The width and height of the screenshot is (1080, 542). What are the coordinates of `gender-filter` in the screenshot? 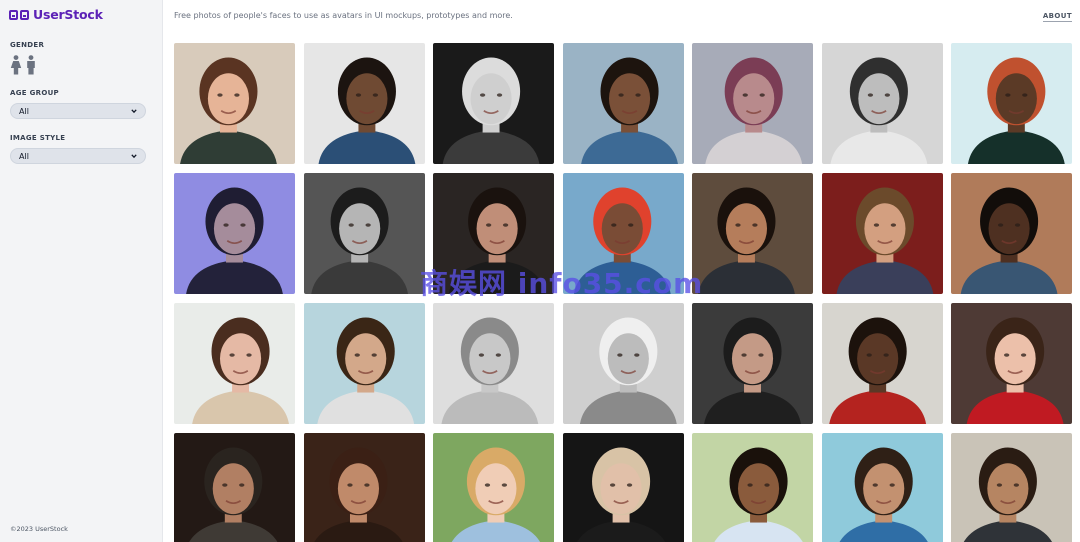 It's located at (23, 65).